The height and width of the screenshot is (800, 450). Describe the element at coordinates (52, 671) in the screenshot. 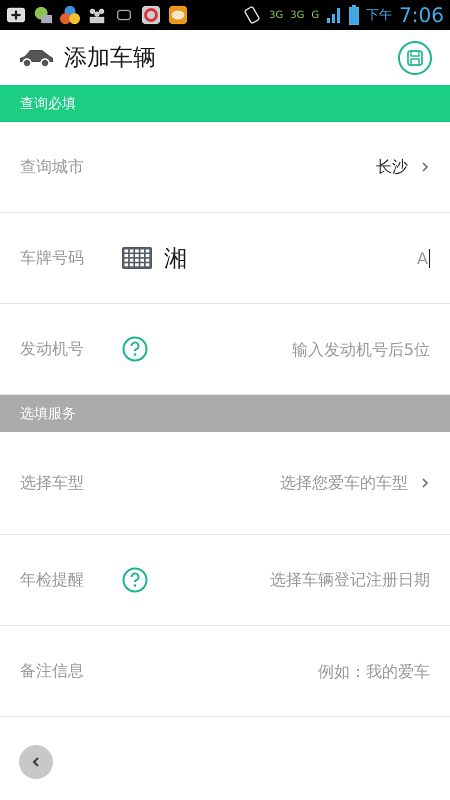

I see `field-label: 备注信息` at that location.